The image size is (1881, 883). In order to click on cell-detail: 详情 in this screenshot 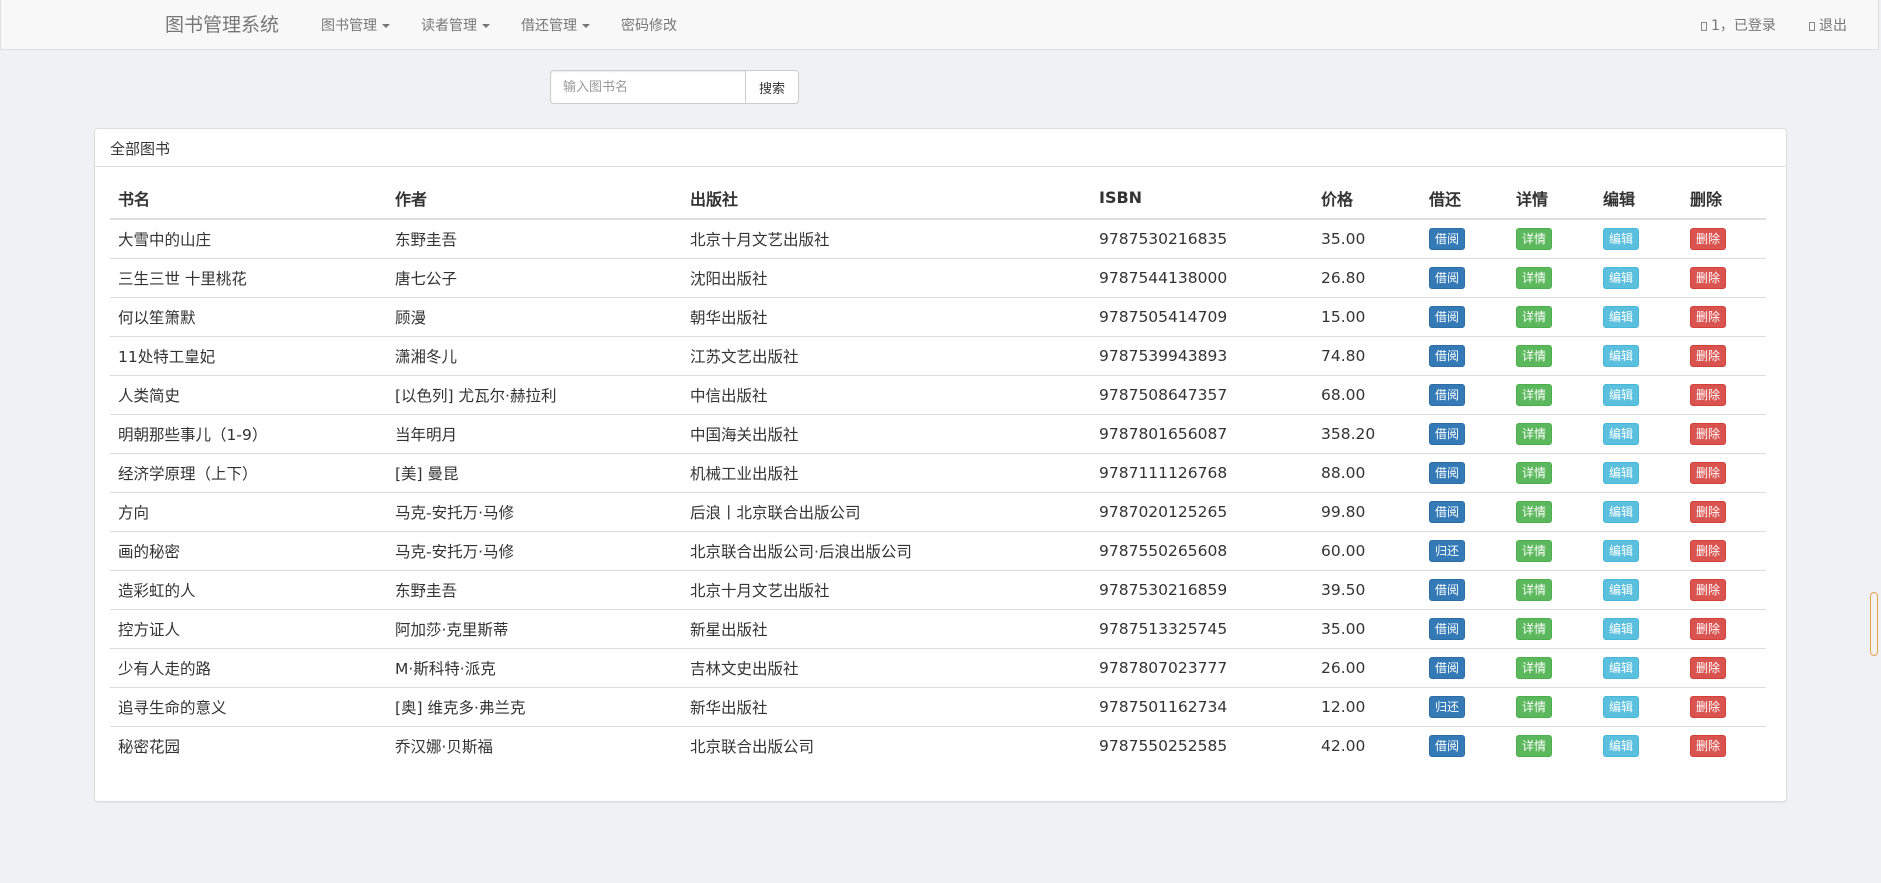, I will do `click(1551, 667)`.